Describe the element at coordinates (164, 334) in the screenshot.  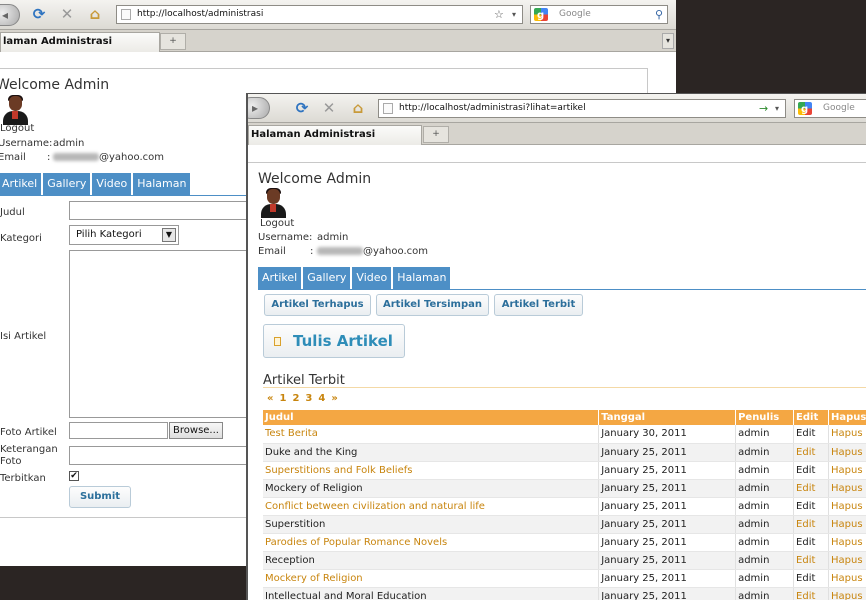
I see `isi-artikel-textarea` at that location.